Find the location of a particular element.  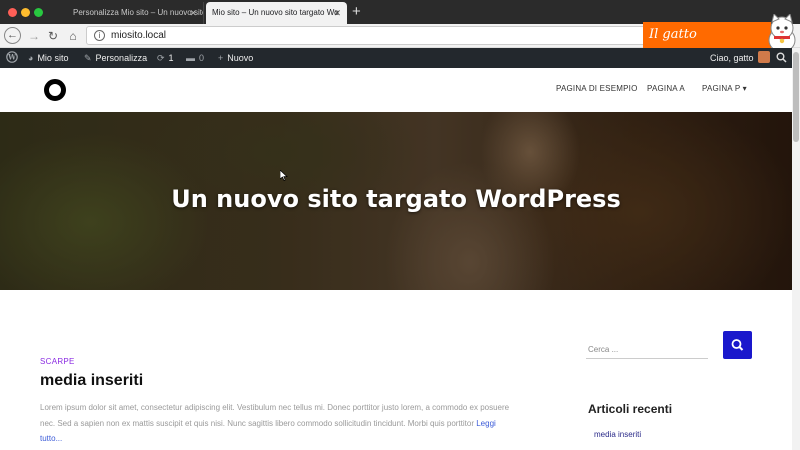

recent-post-link: media inseriti is located at coordinates (617, 434).